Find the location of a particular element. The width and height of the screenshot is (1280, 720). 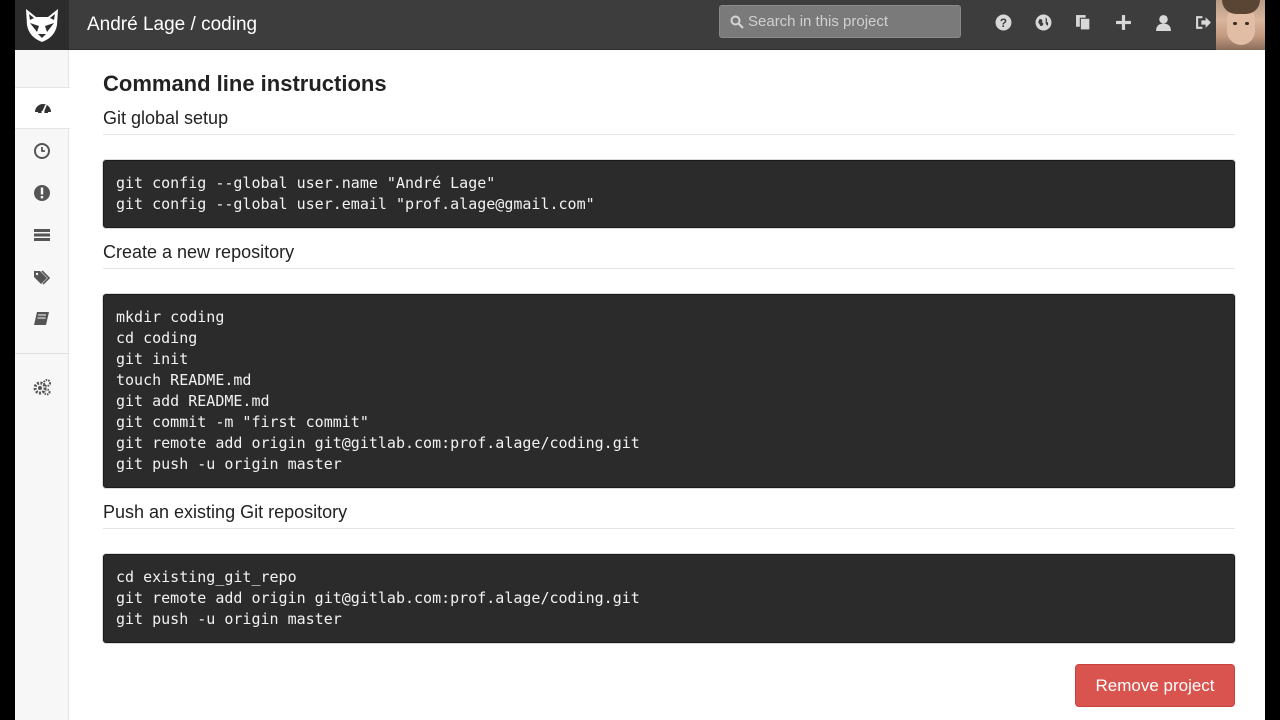

right-black-border is located at coordinates (1272, 360).